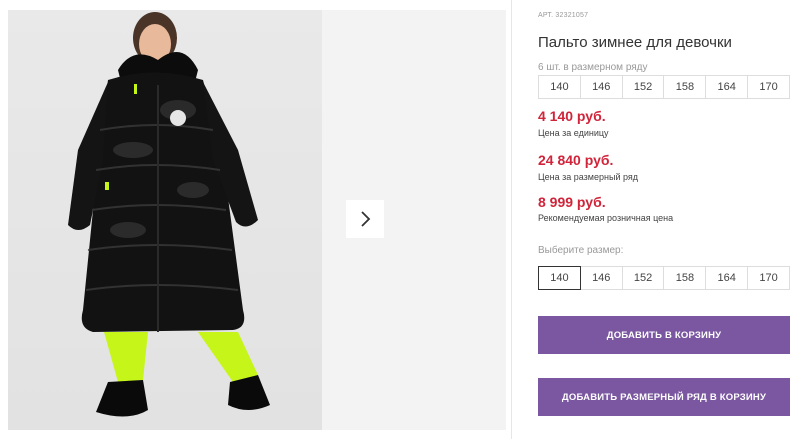 The width and height of the screenshot is (800, 439). What do you see at coordinates (593, 67) in the screenshot?
I see `row-count-label: 6 шт. в размерном ряду` at bounding box center [593, 67].